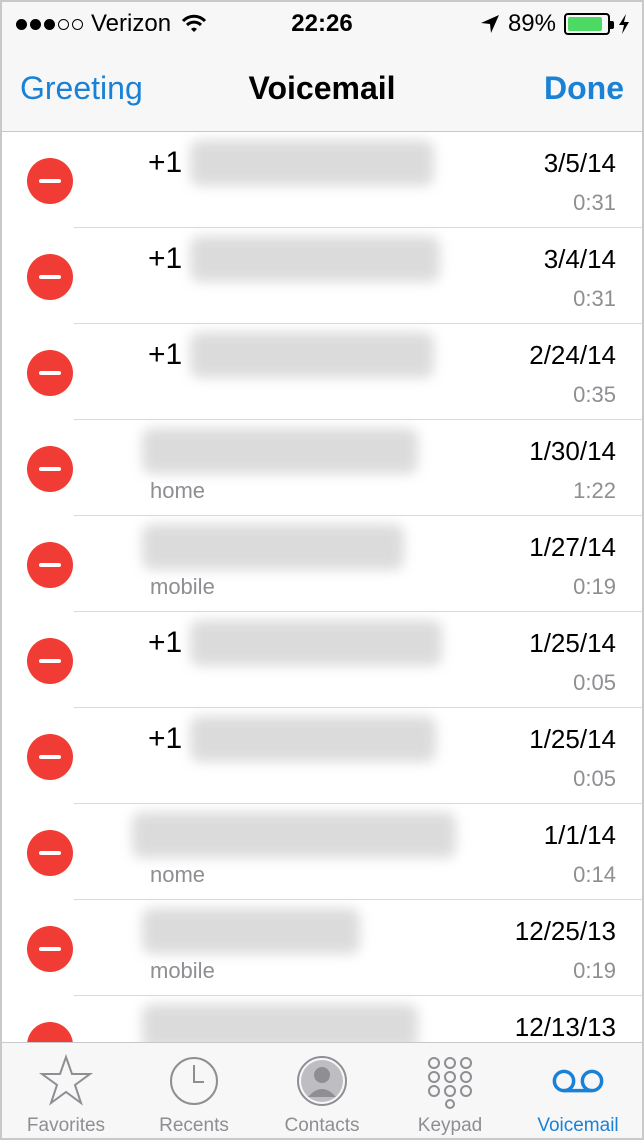 The height and width of the screenshot is (1140, 644). I want to click on tab-label: Keypad, so click(450, 1125).